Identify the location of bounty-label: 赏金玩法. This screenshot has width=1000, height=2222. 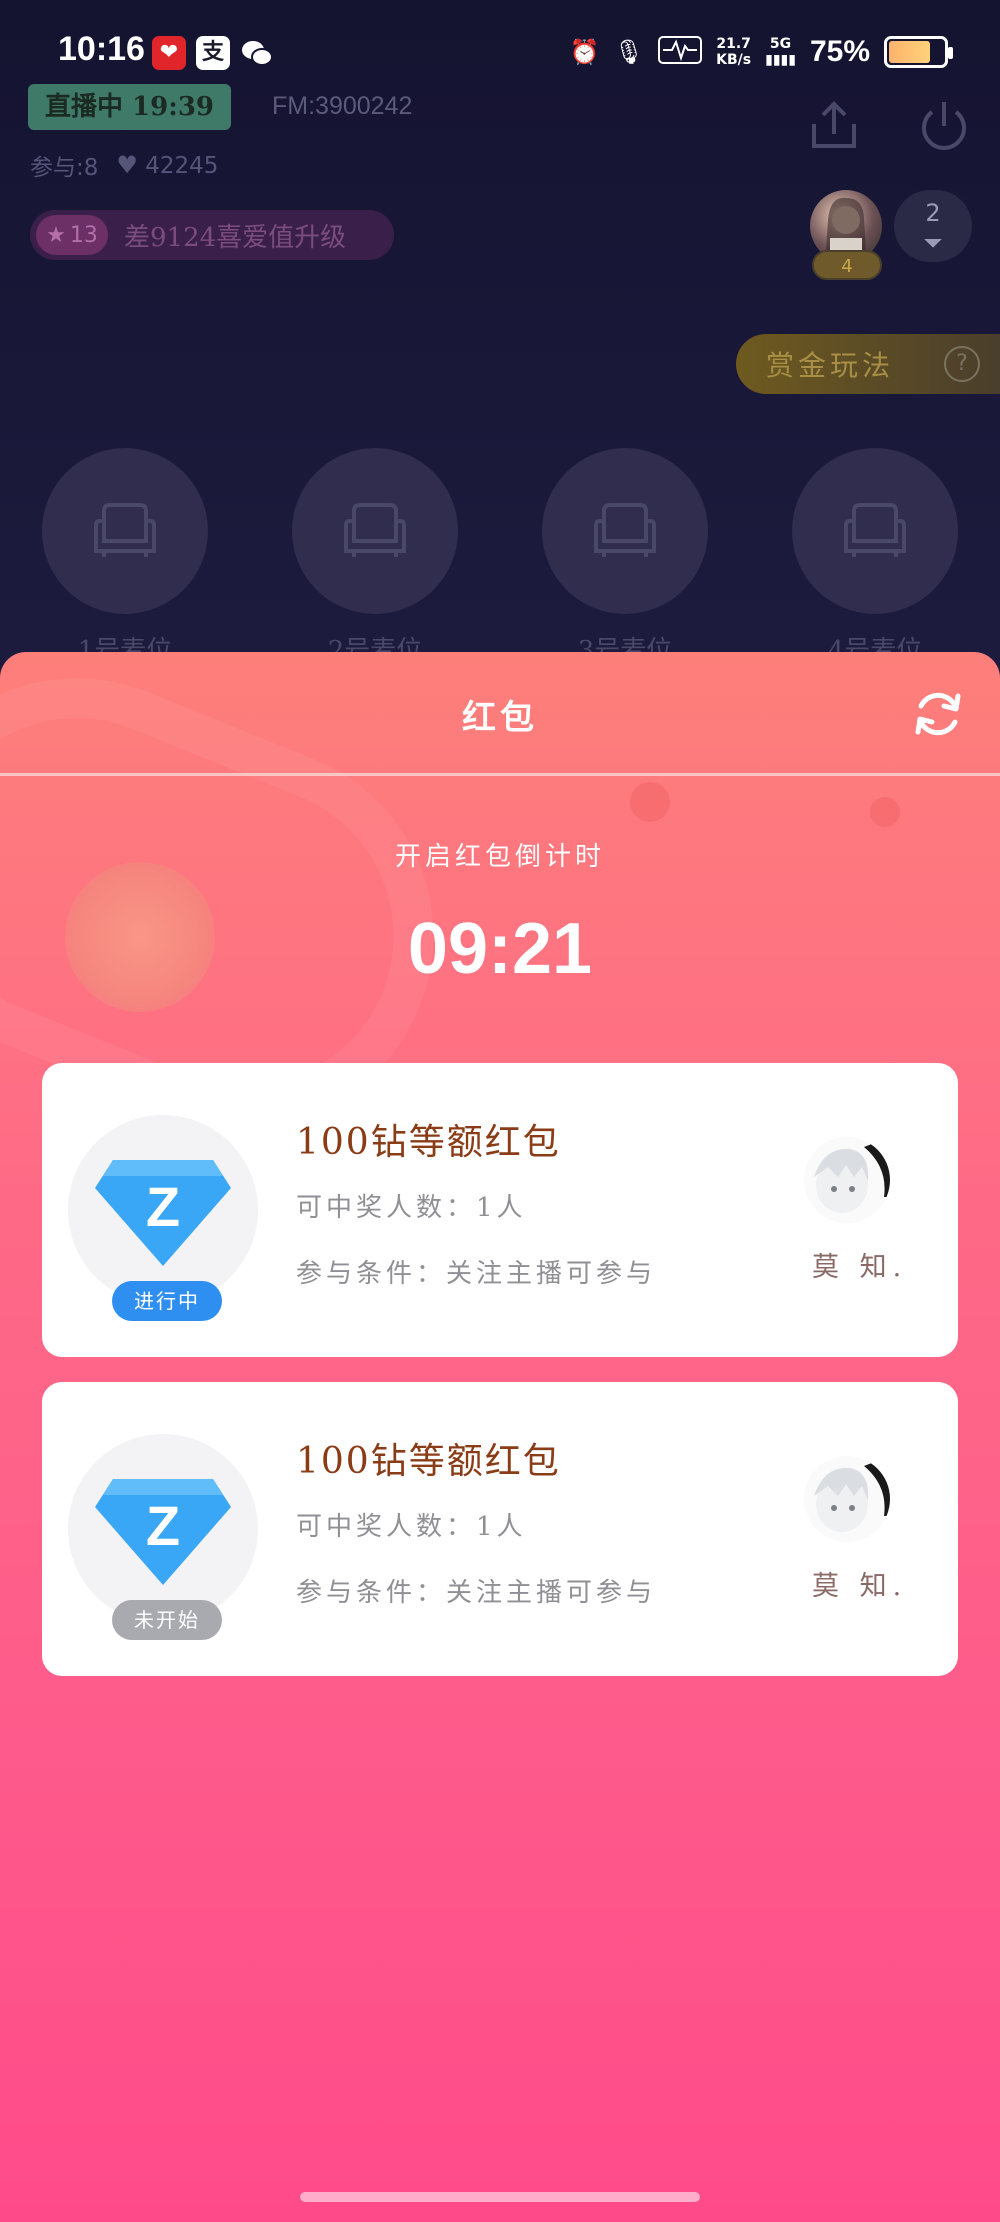
(830, 365).